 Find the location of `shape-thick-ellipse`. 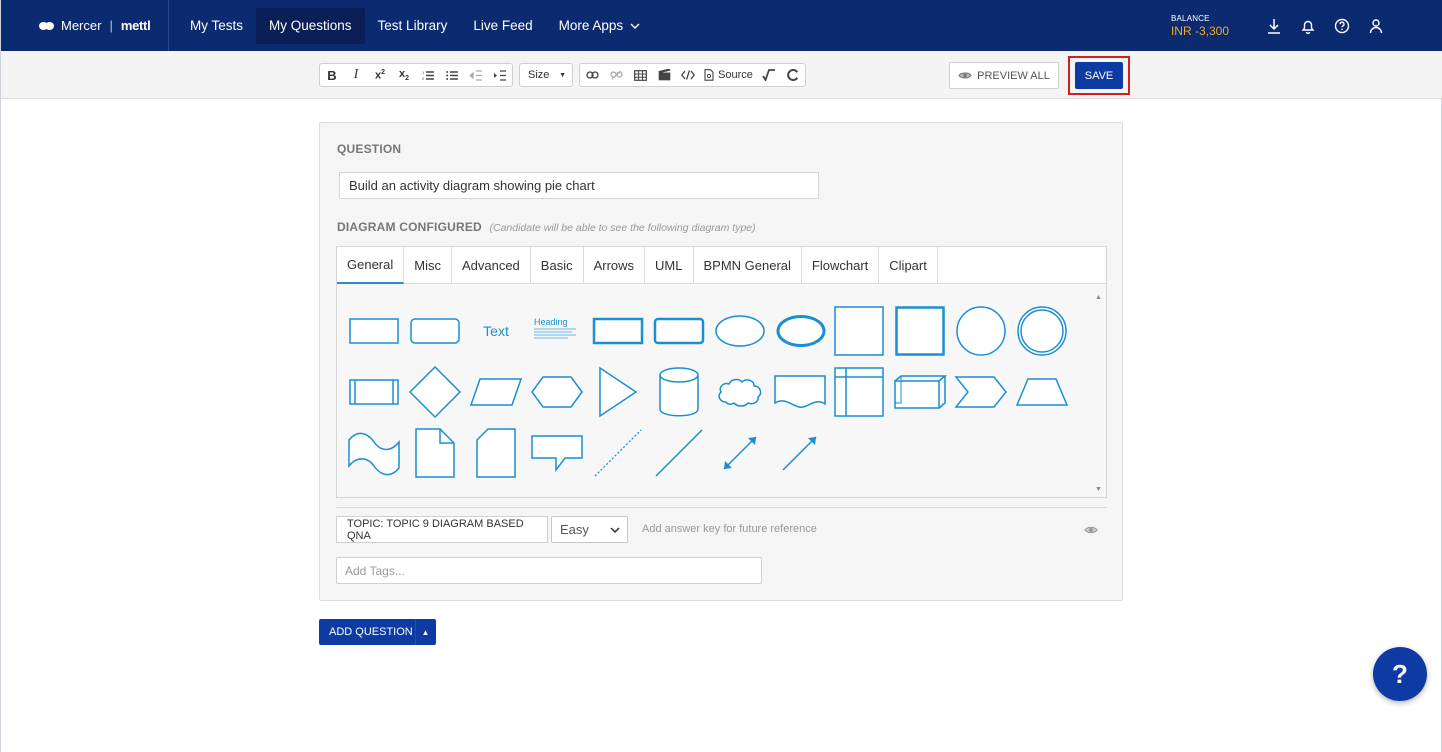

shape-thick-ellipse is located at coordinates (801, 331).